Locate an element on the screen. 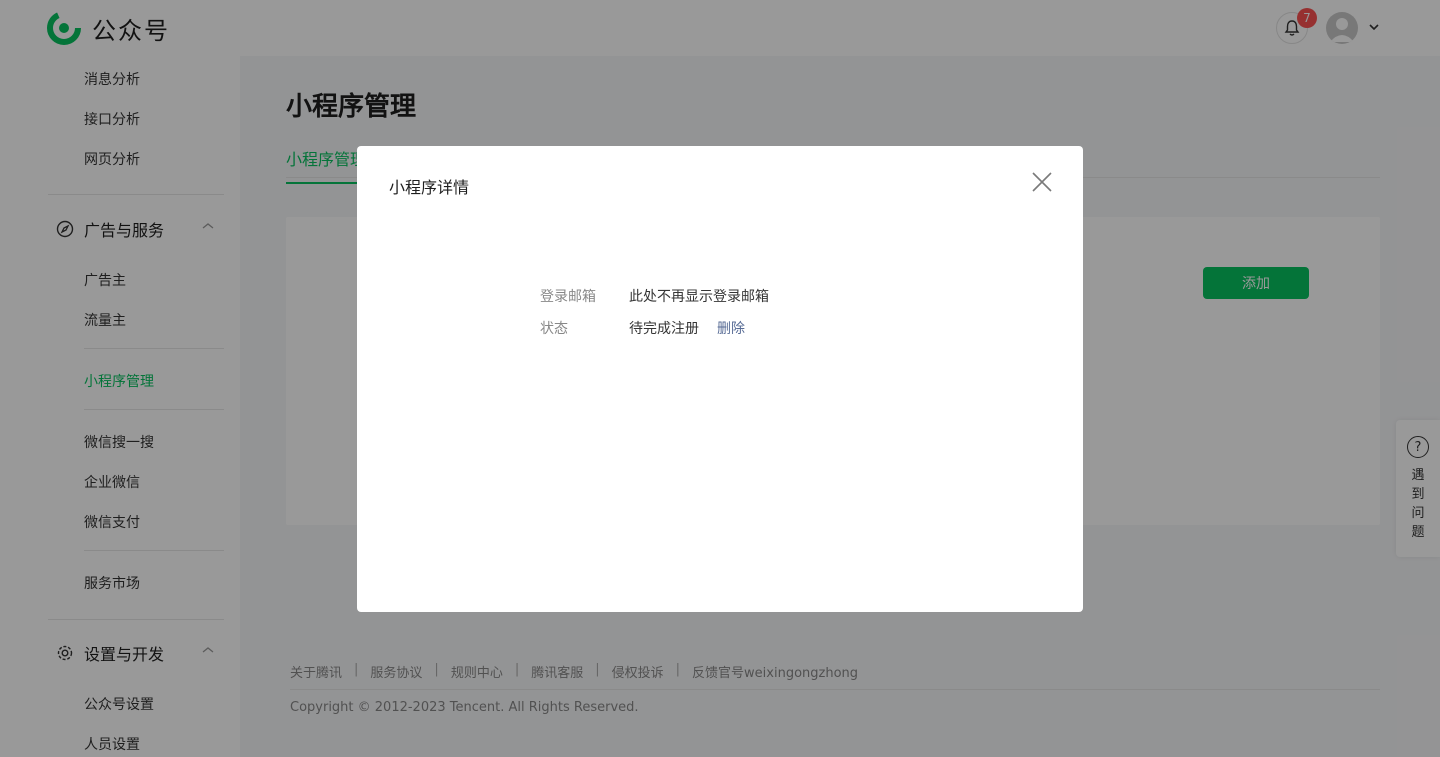  detail-row-email: 登录邮箱 此处不再显示登录邮箱 is located at coordinates (654, 296).